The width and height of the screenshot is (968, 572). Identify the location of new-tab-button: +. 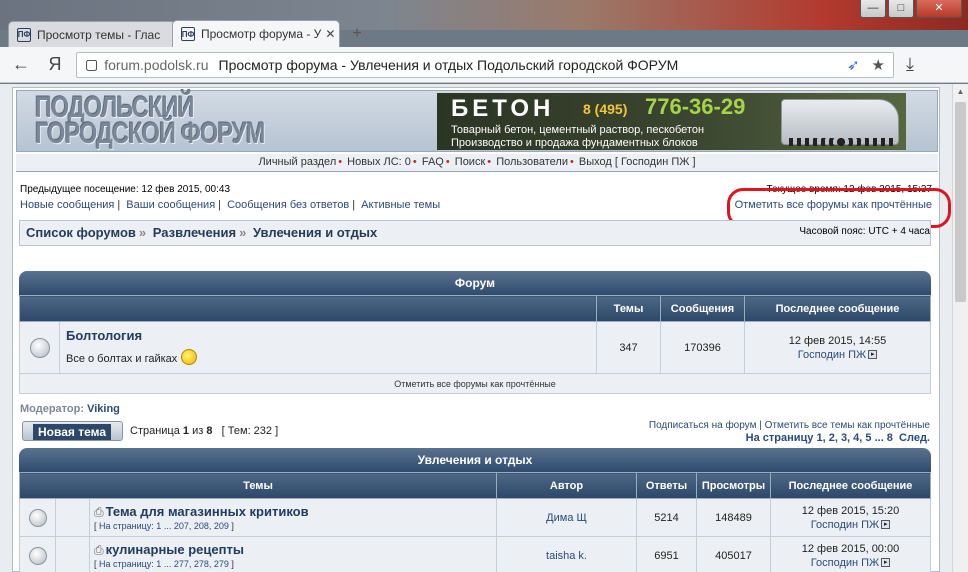
(357, 35).